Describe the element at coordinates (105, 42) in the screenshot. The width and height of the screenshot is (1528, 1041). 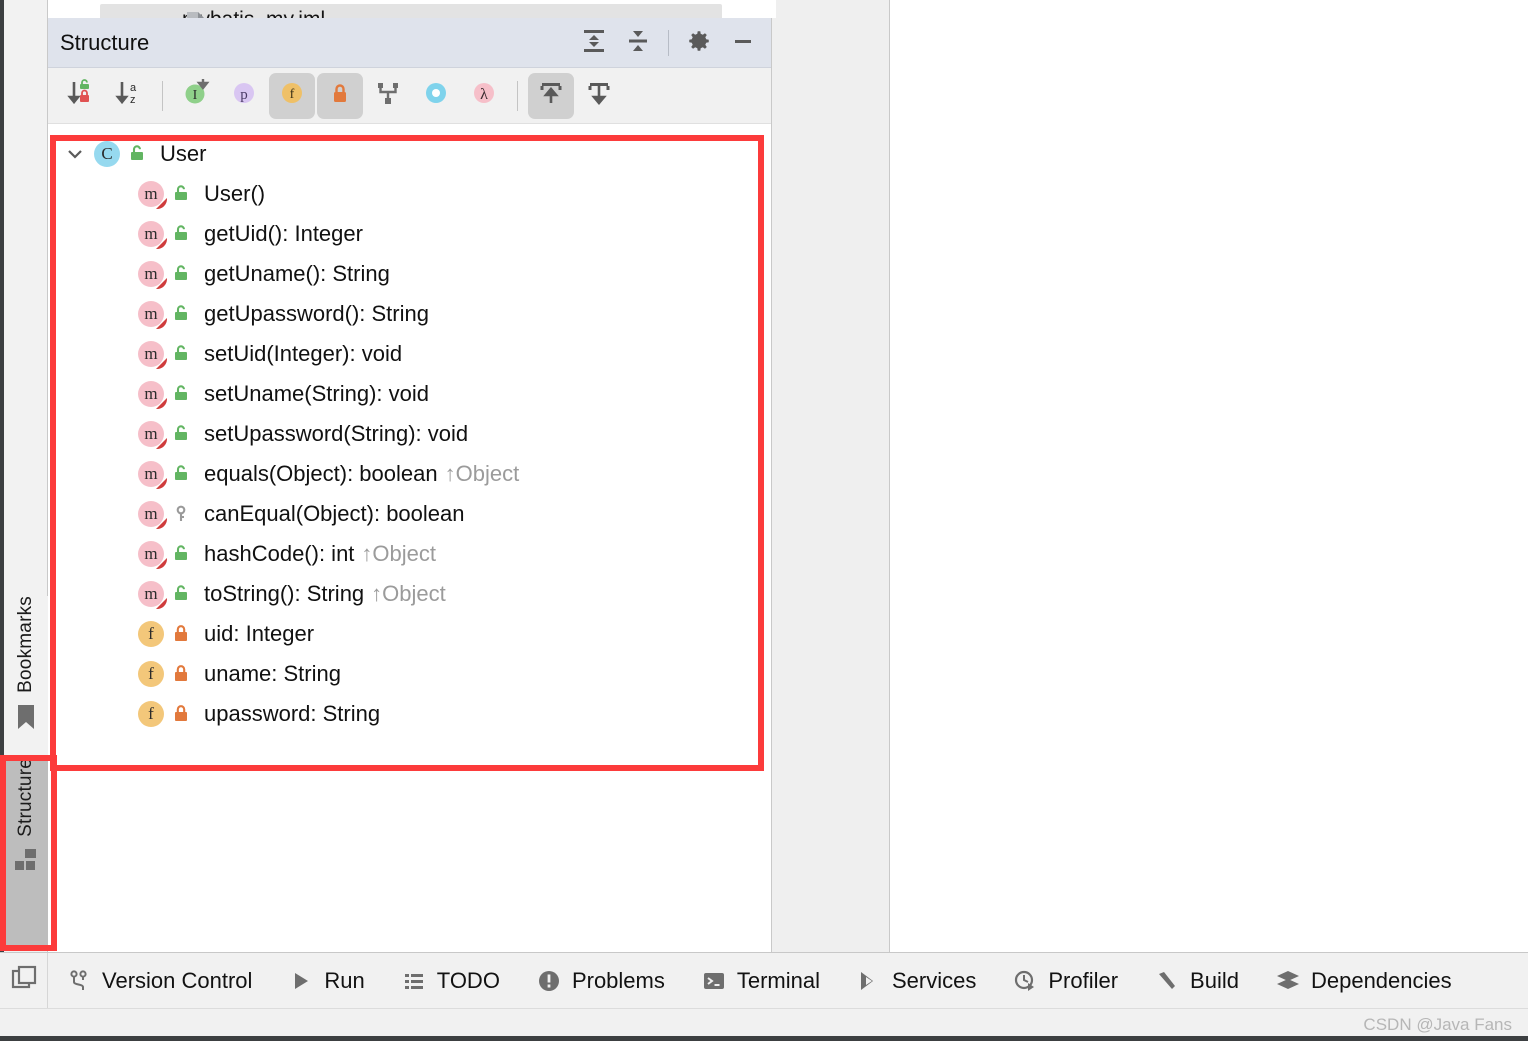
I see `page-title: Structure` at that location.